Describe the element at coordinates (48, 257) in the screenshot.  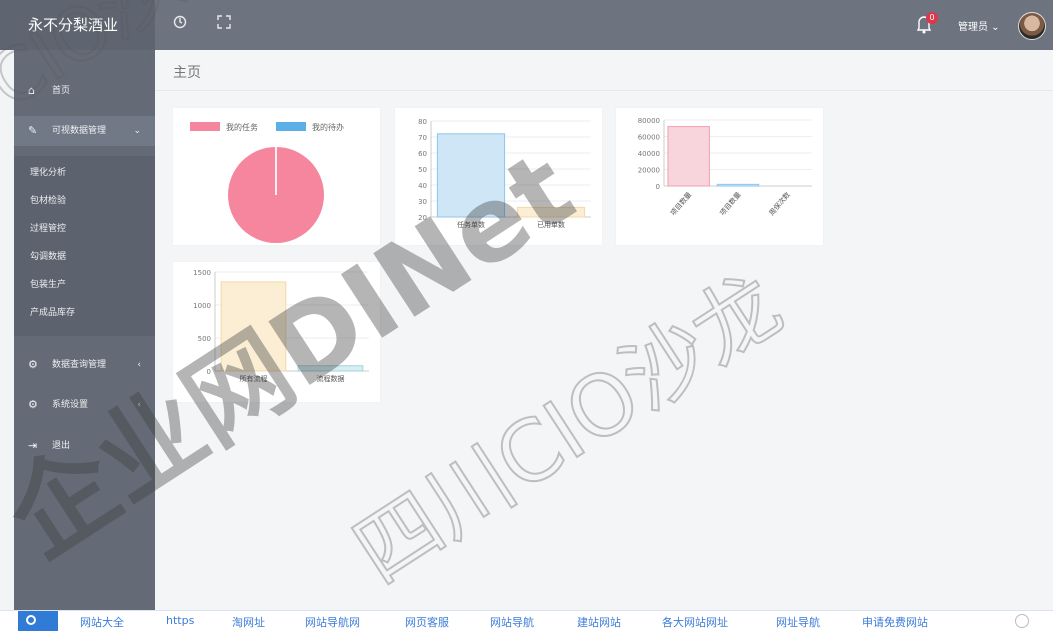
I see `sidebar-subitem-label: 勾调数据` at that location.